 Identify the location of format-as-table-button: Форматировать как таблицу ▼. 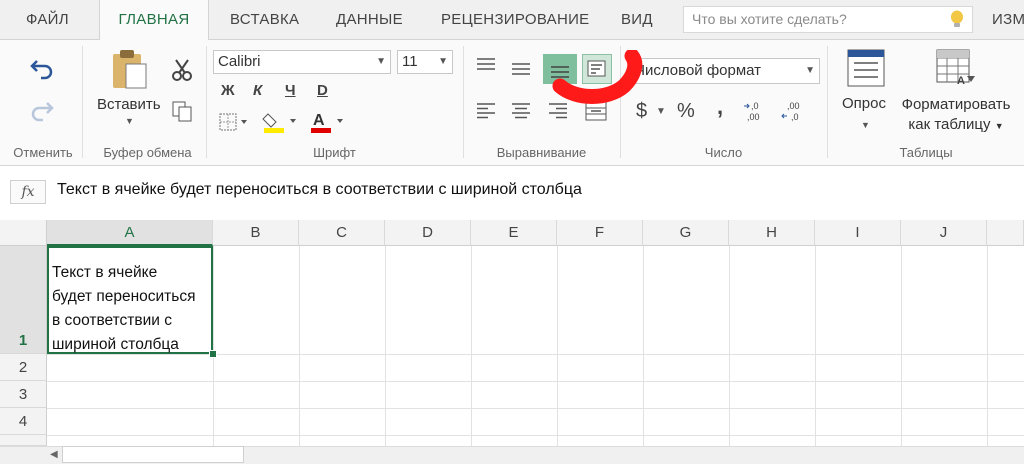
(956, 115).